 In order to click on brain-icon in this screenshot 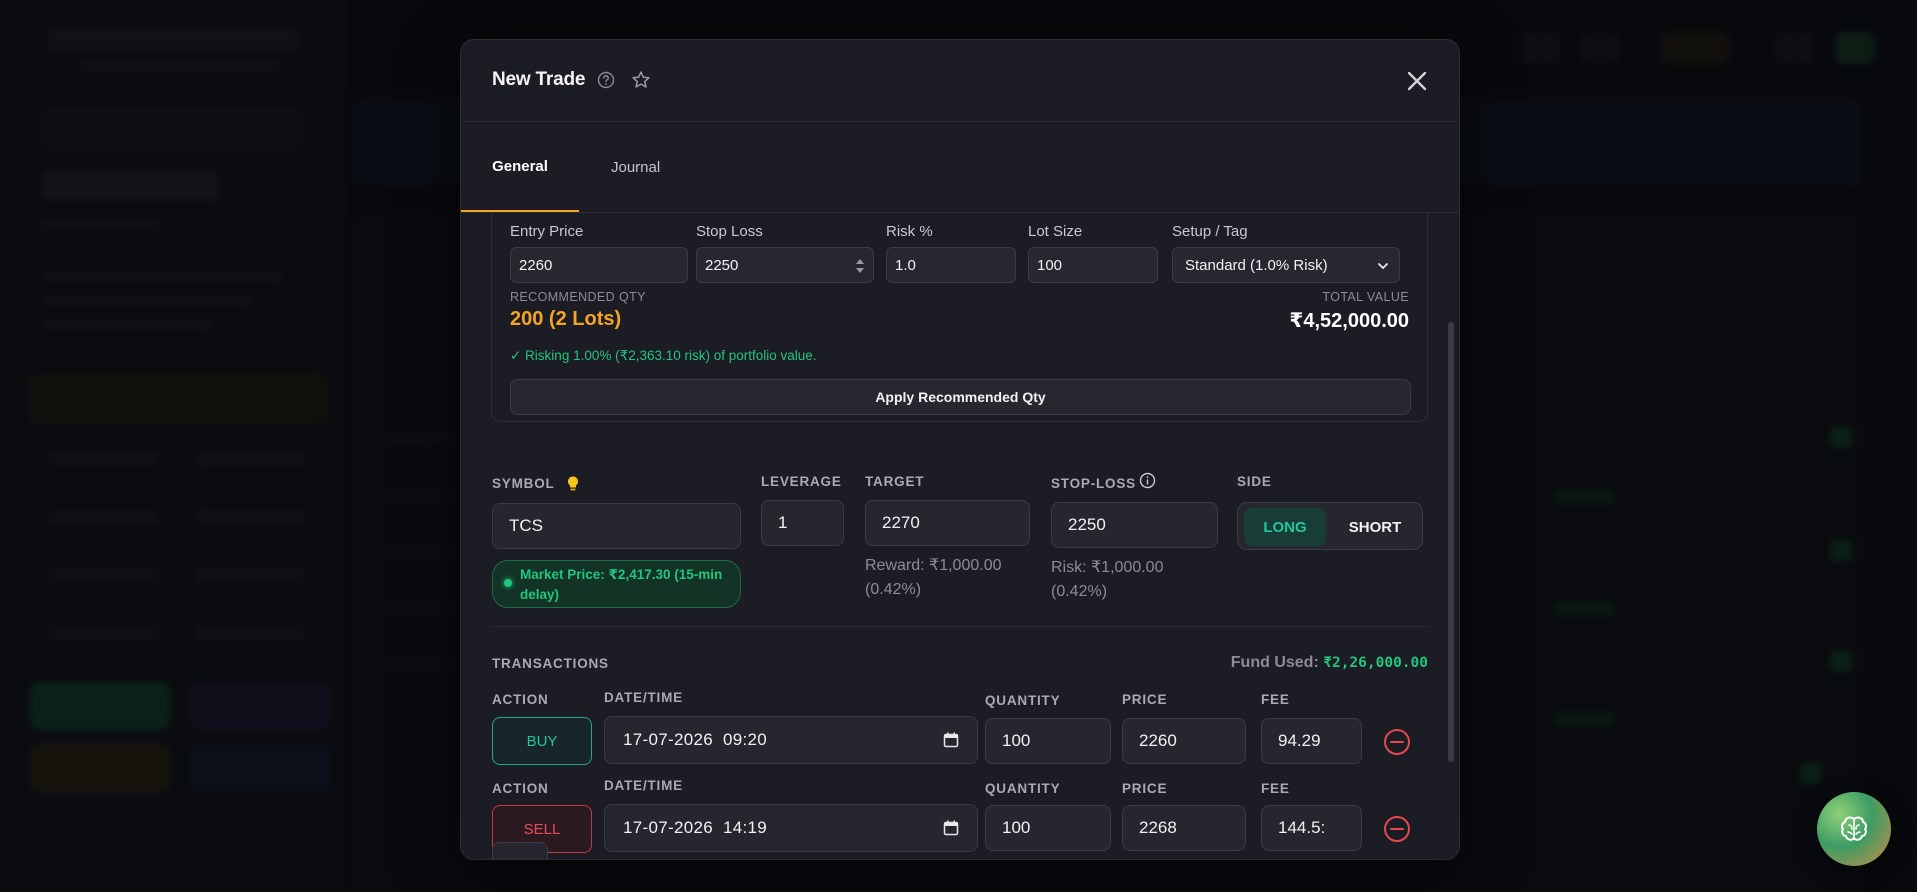, I will do `click(1854, 828)`.